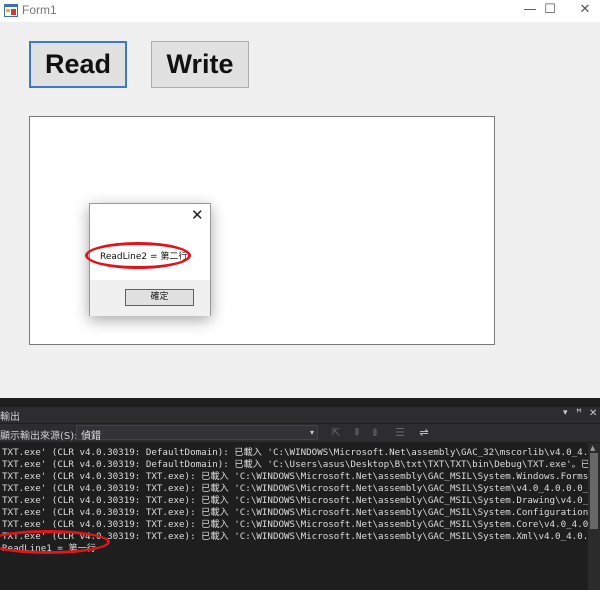  Describe the element at coordinates (78, 64) in the screenshot. I see `read-button: Read` at that location.